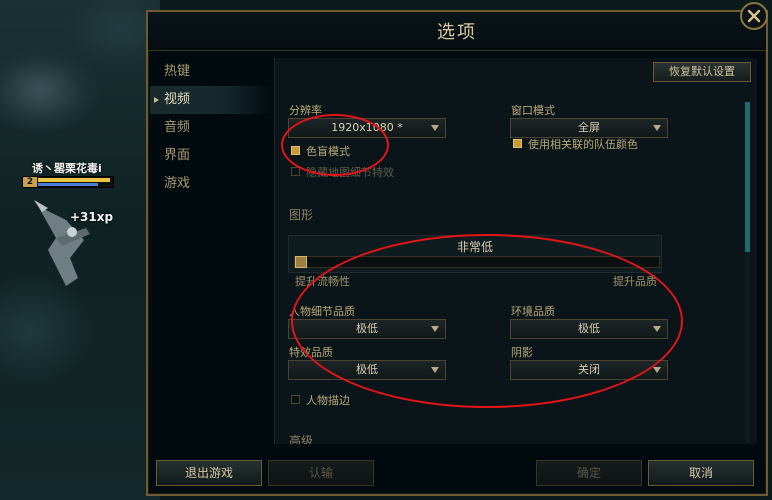  What do you see at coordinates (67, 168) in the screenshot?
I see `champion-name: 诱丶罂栗花毒i` at bounding box center [67, 168].